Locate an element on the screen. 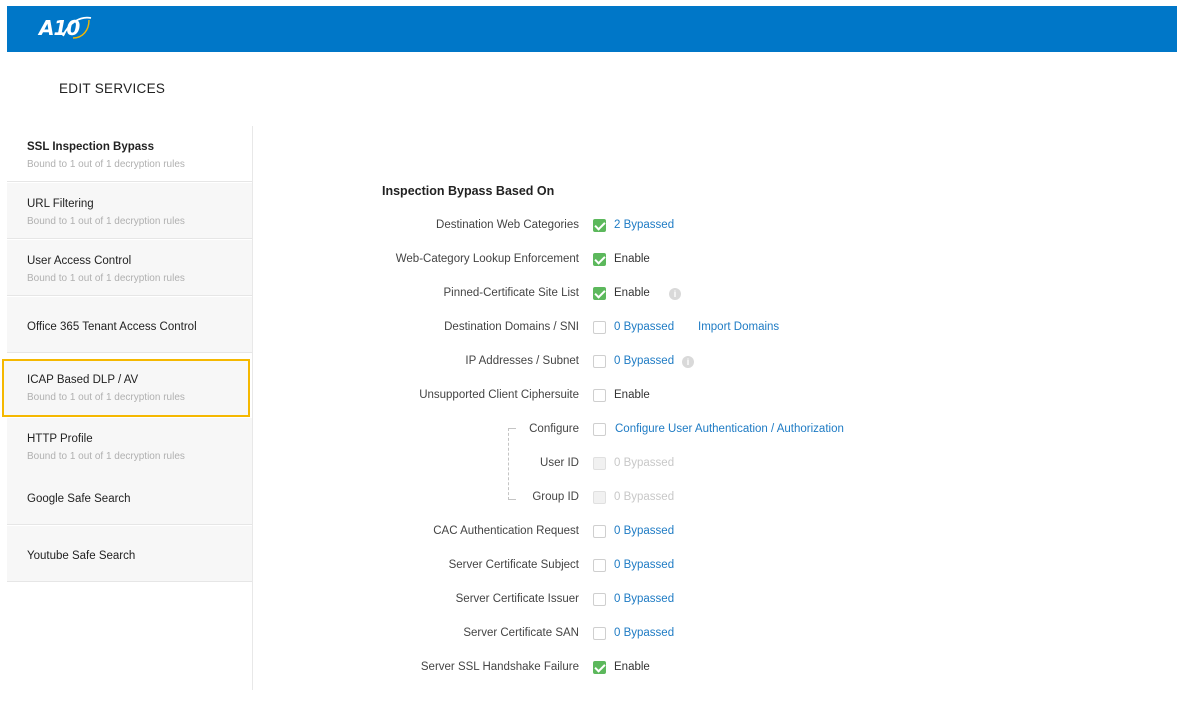 This screenshot has width=1179, height=708. row-server-cert-san: Server Certificate SAN 0 Bypassed is located at coordinates (650, 635).